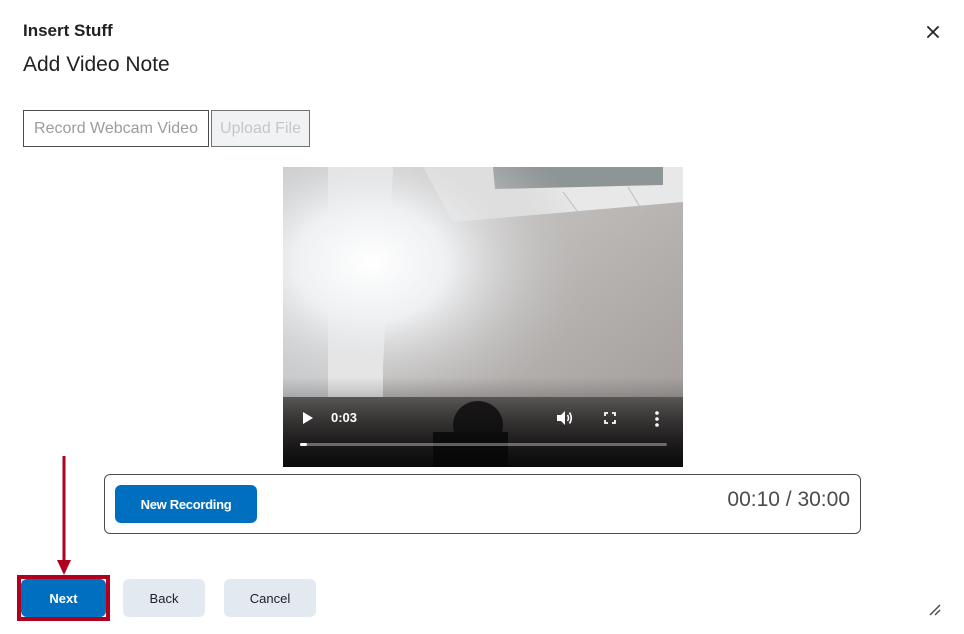 The image size is (964, 634). Describe the element at coordinates (788, 499) in the screenshot. I see `recording-timer: 00:10 / 30:00` at that location.